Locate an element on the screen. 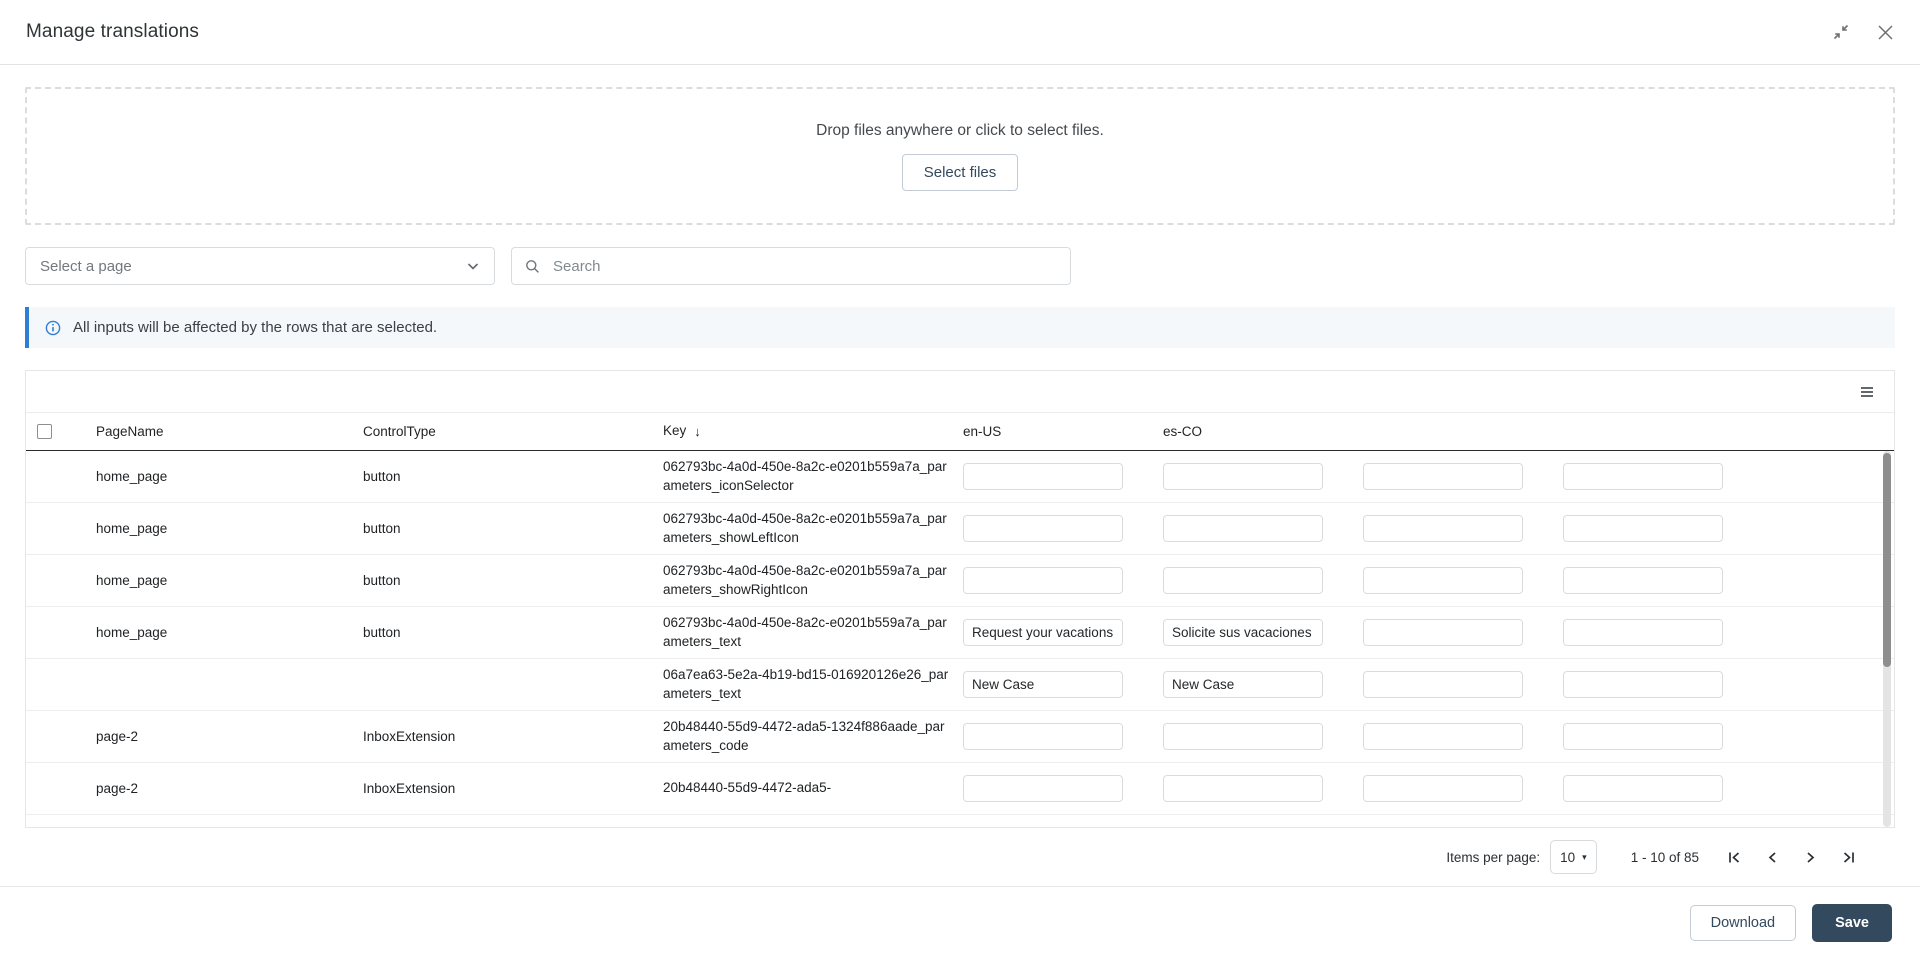 This screenshot has width=1920, height=958. column-header-key: Key ↓ is located at coordinates (813, 431).